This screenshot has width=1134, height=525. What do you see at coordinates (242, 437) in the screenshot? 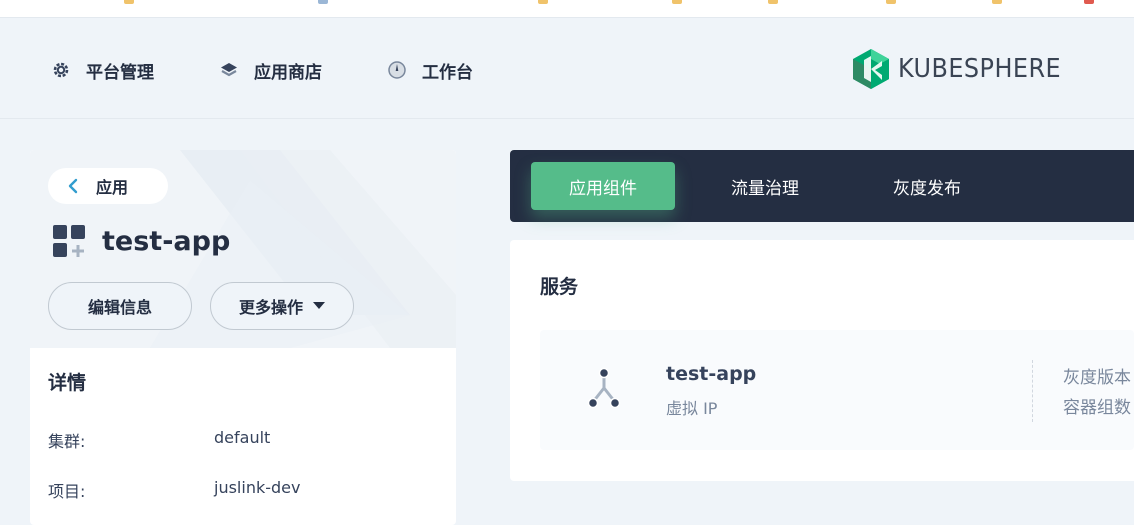
I see `detail-value: default` at bounding box center [242, 437].